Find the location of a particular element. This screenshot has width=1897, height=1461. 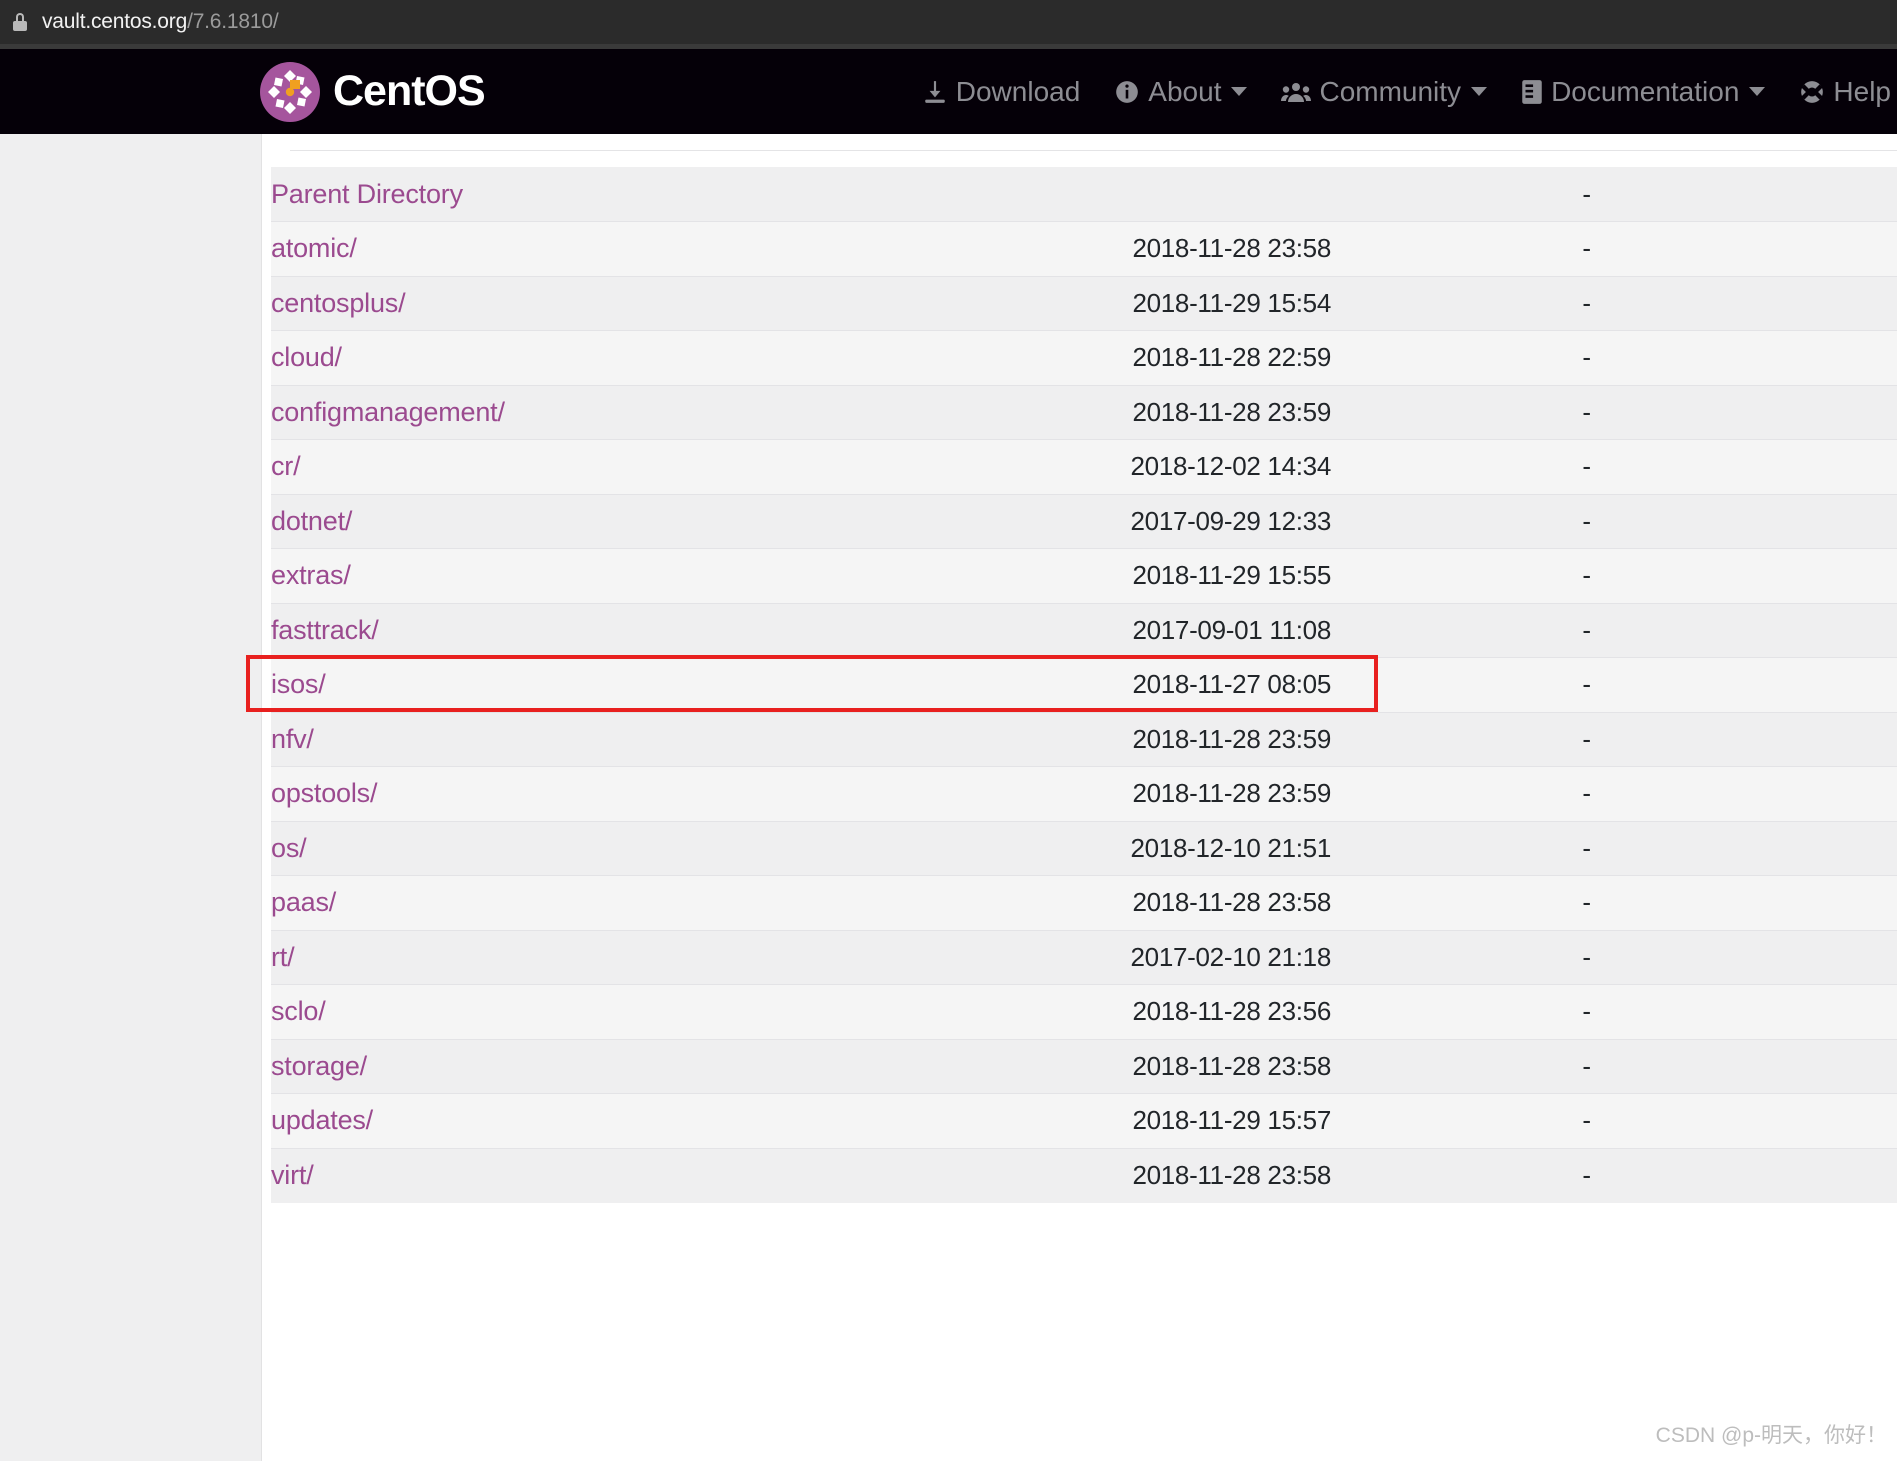

directory-link: dotnet/ is located at coordinates (311, 521).